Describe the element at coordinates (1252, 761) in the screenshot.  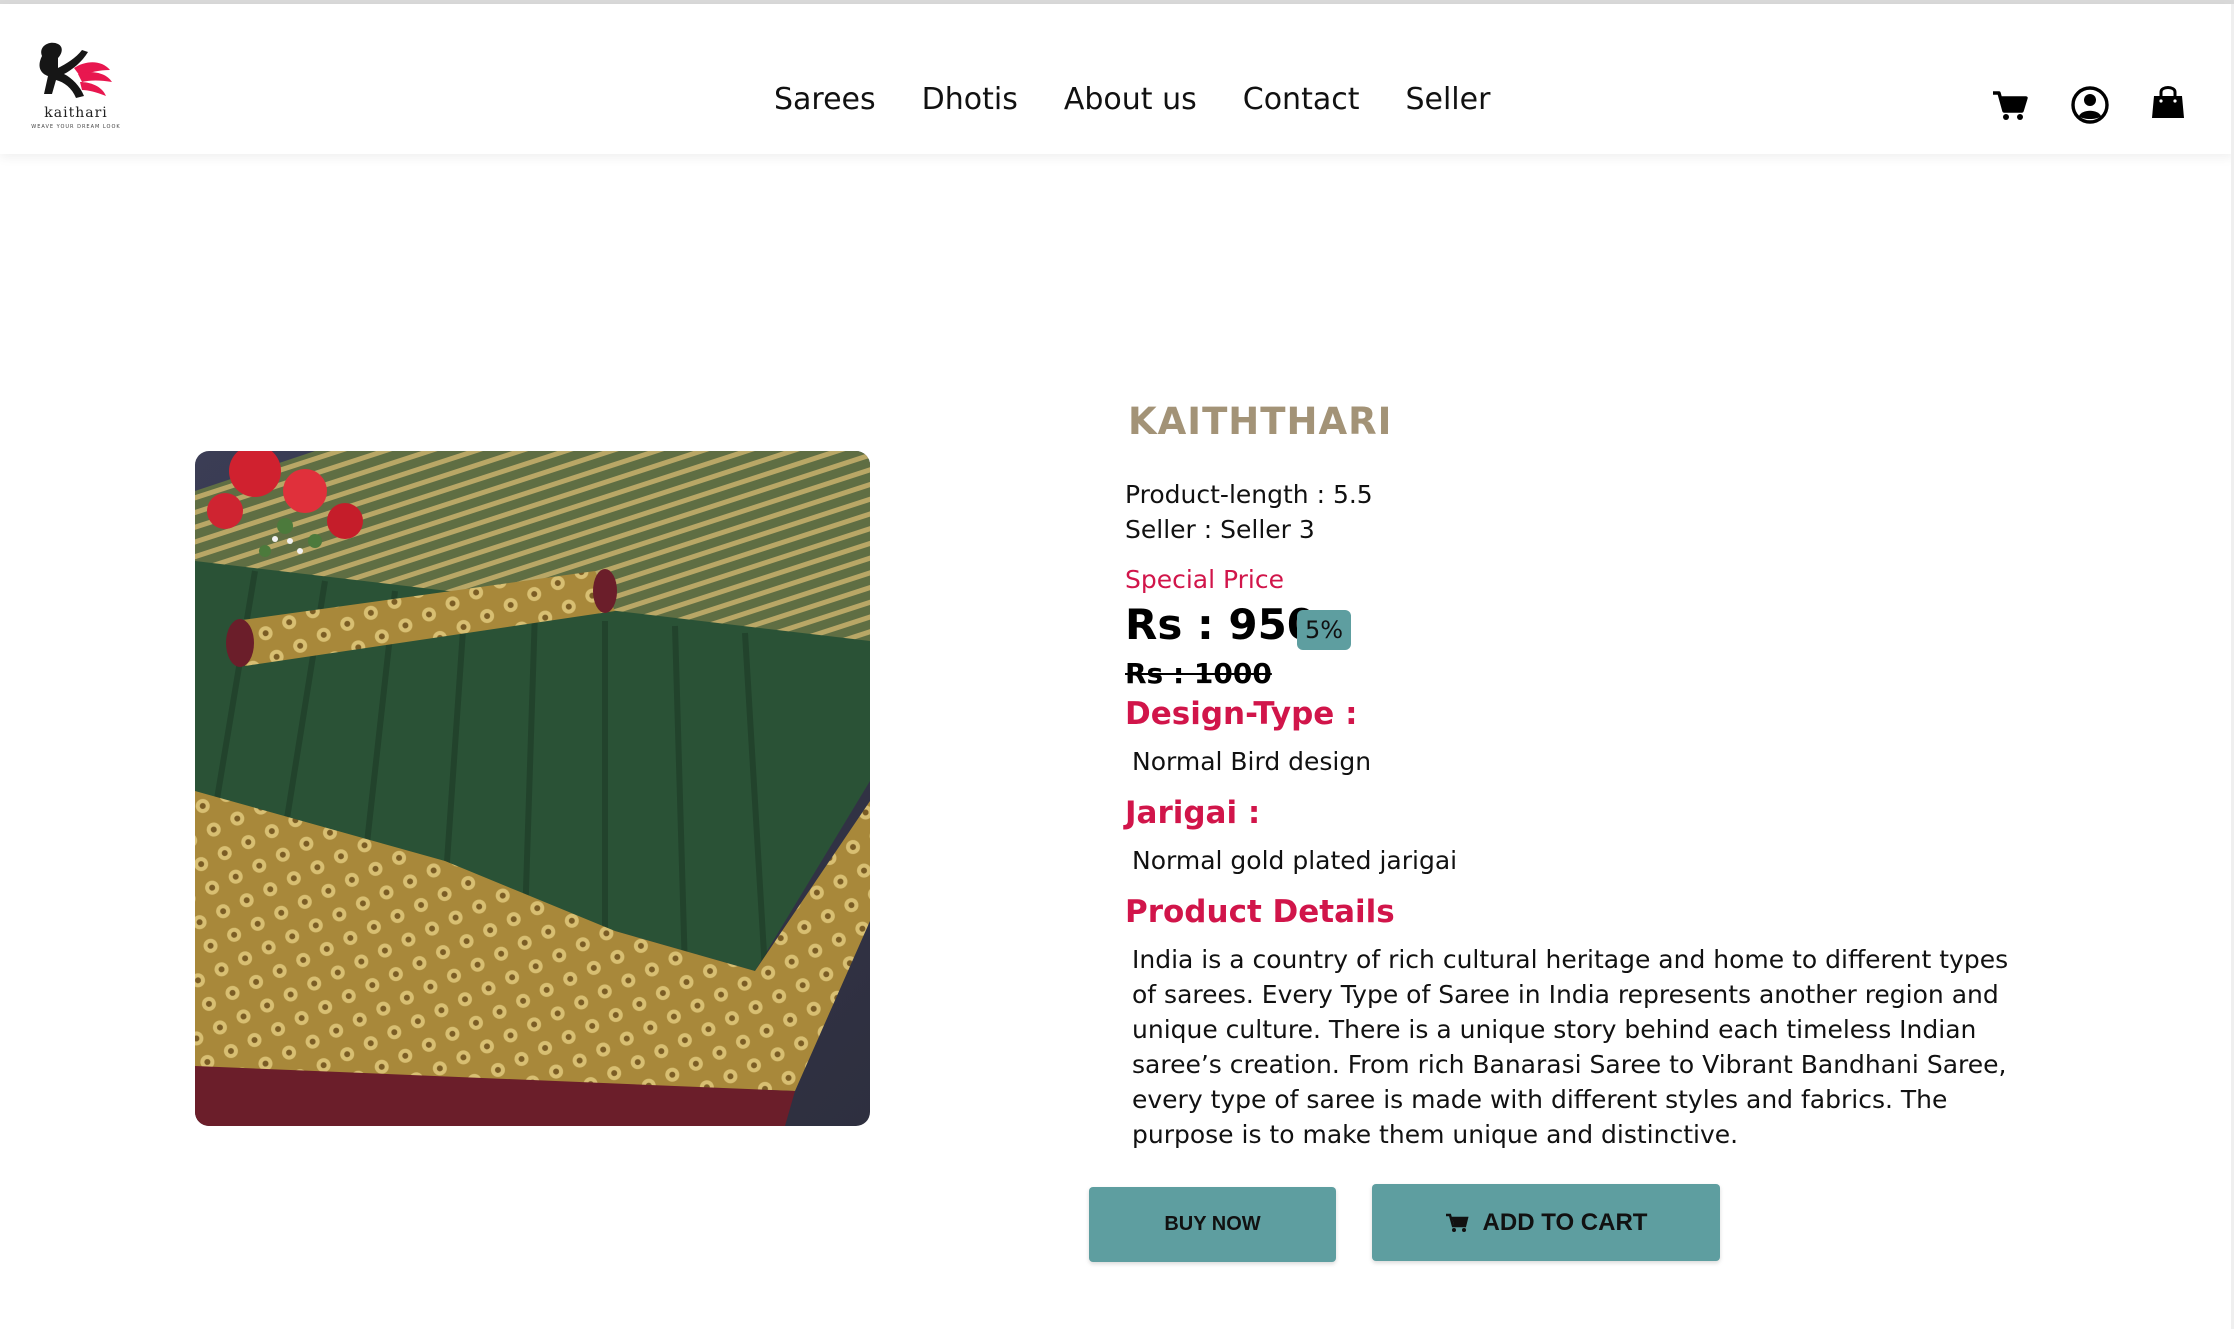
I see `design-type-value: Normal Bird design` at that location.